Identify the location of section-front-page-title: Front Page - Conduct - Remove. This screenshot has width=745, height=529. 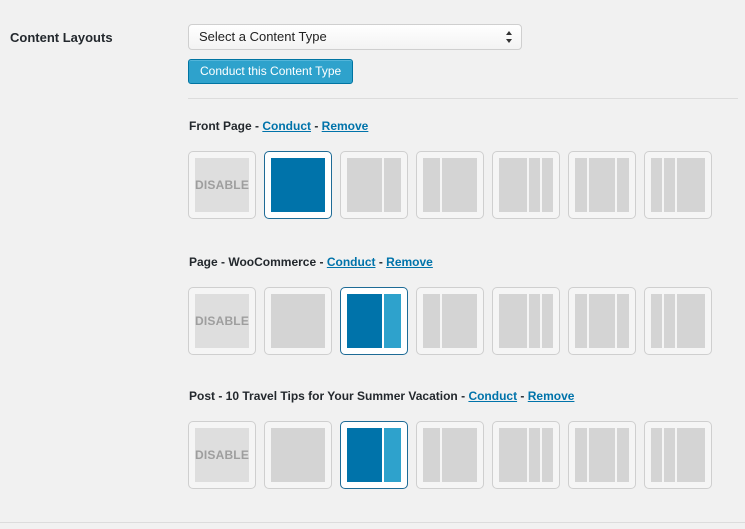
(279, 126).